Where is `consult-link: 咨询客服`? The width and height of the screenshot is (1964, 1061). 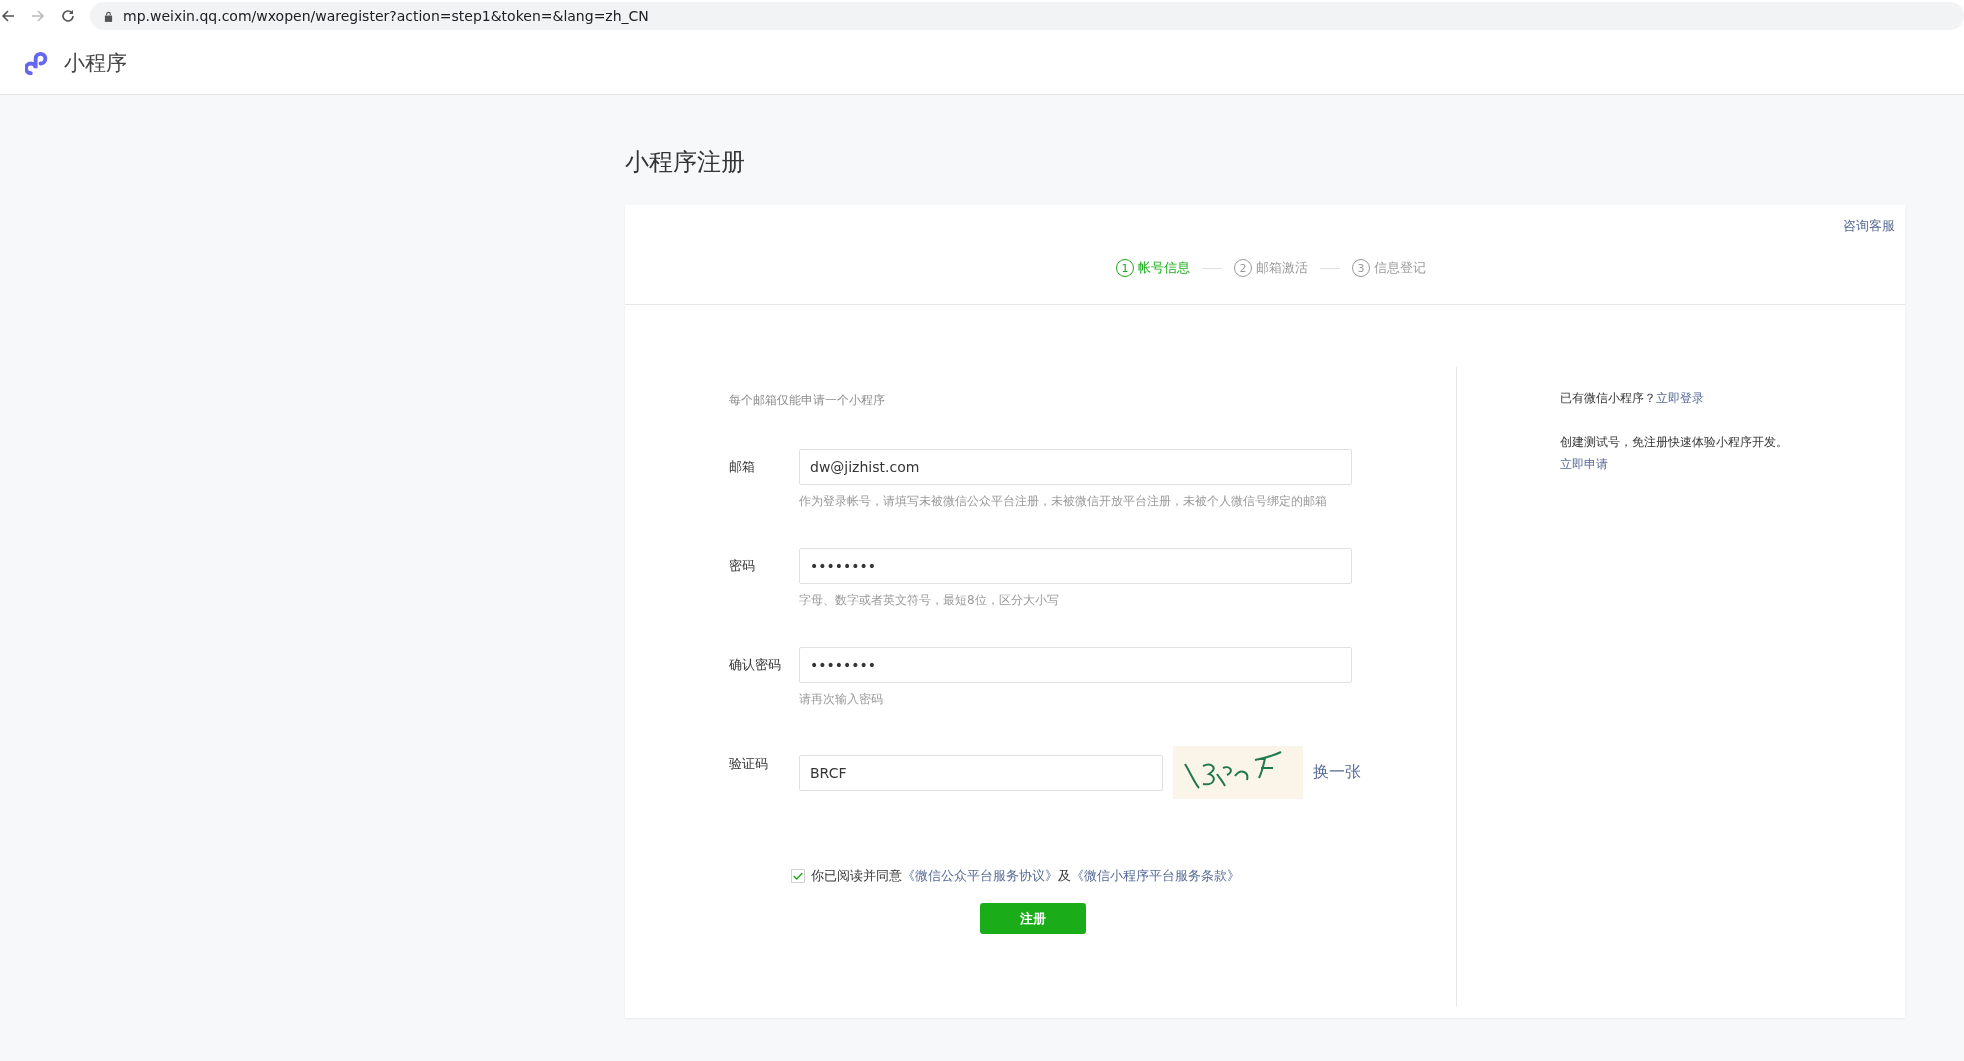 consult-link: 咨询客服 is located at coordinates (1869, 226).